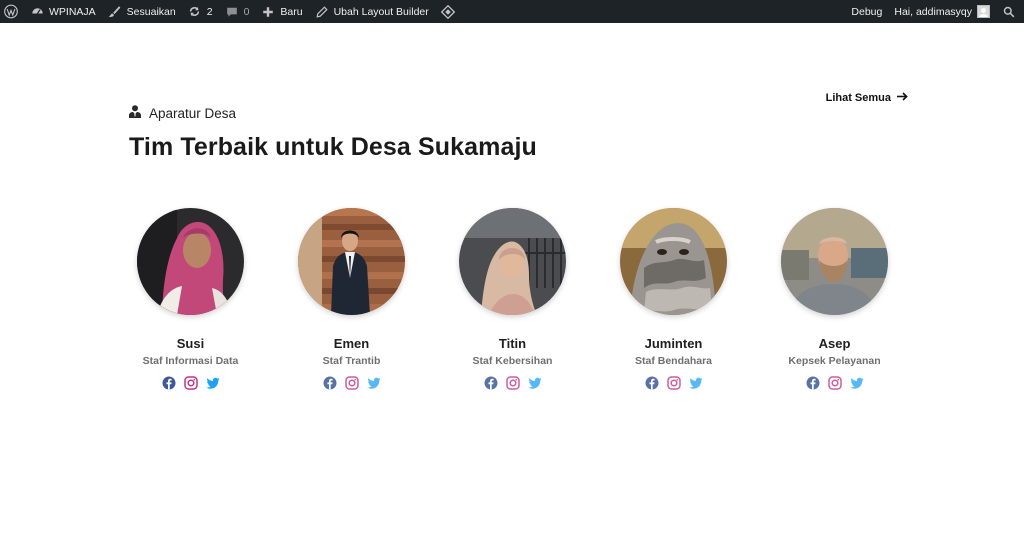 The width and height of the screenshot is (1024, 555). Describe the element at coordinates (512, 343) in the screenshot. I see `member-name: Titin` at that location.